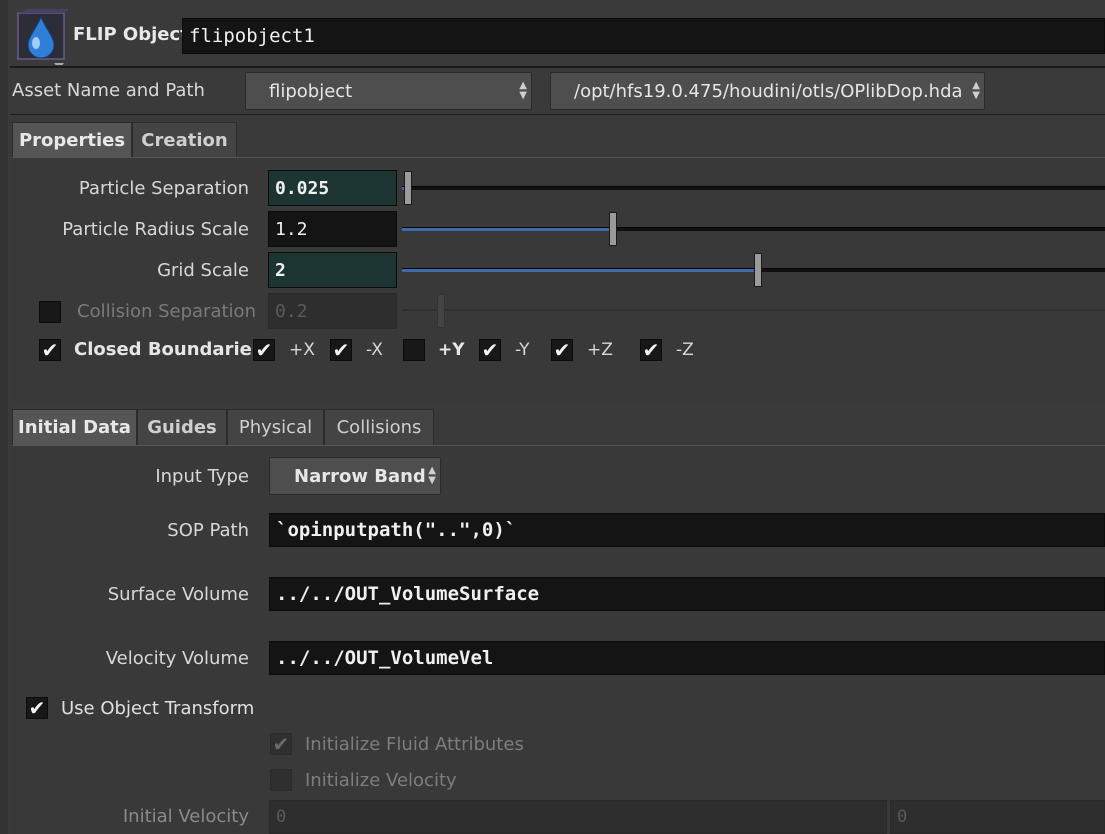 This screenshot has height=834, width=1105. What do you see at coordinates (281, 780) in the screenshot?
I see `initialize-velocity-checkbox` at bounding box center [281, 780].